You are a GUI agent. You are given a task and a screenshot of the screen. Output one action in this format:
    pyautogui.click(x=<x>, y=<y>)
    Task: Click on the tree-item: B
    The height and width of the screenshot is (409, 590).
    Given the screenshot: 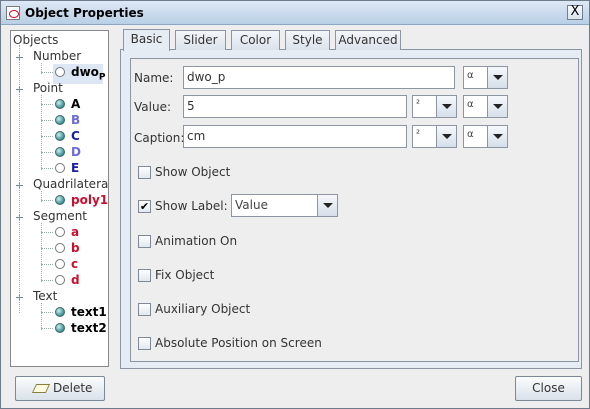 What is the action you would take?
    pyautogui.click(x=81, y=121)
    